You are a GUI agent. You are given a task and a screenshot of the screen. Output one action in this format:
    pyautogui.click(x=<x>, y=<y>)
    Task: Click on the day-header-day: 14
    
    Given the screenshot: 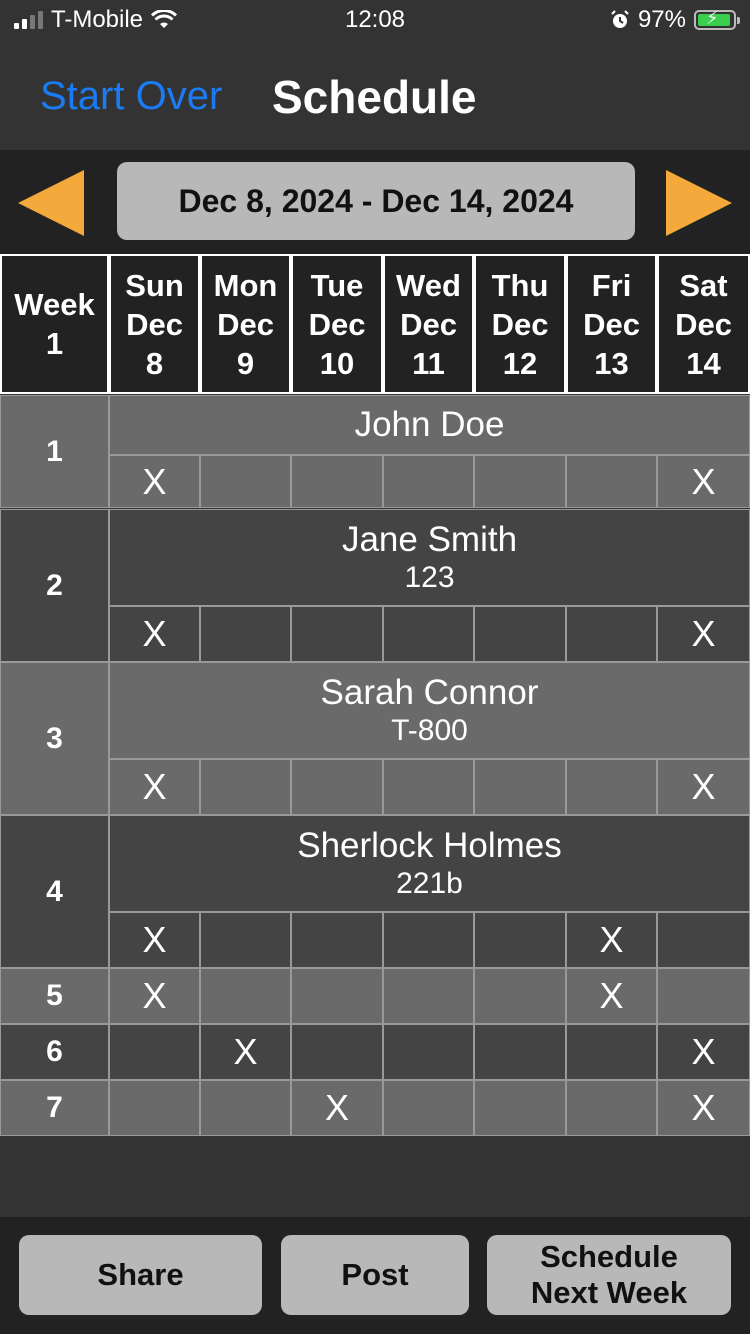 What is the action you would take?
    pyautogui.click(x=703, y=363)
    